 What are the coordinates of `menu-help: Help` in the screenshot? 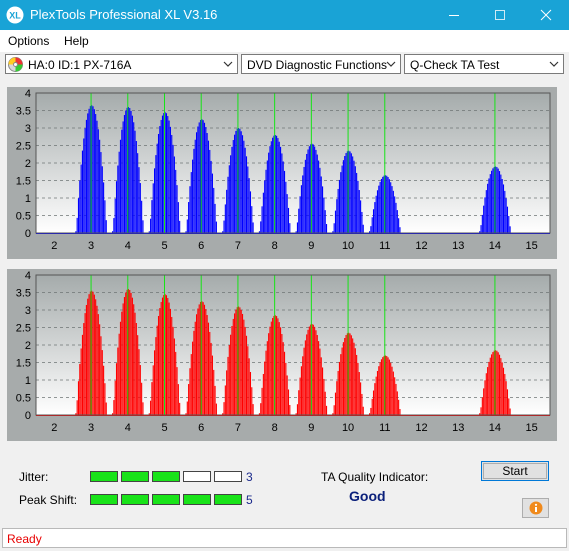 It's located at (76, 41).